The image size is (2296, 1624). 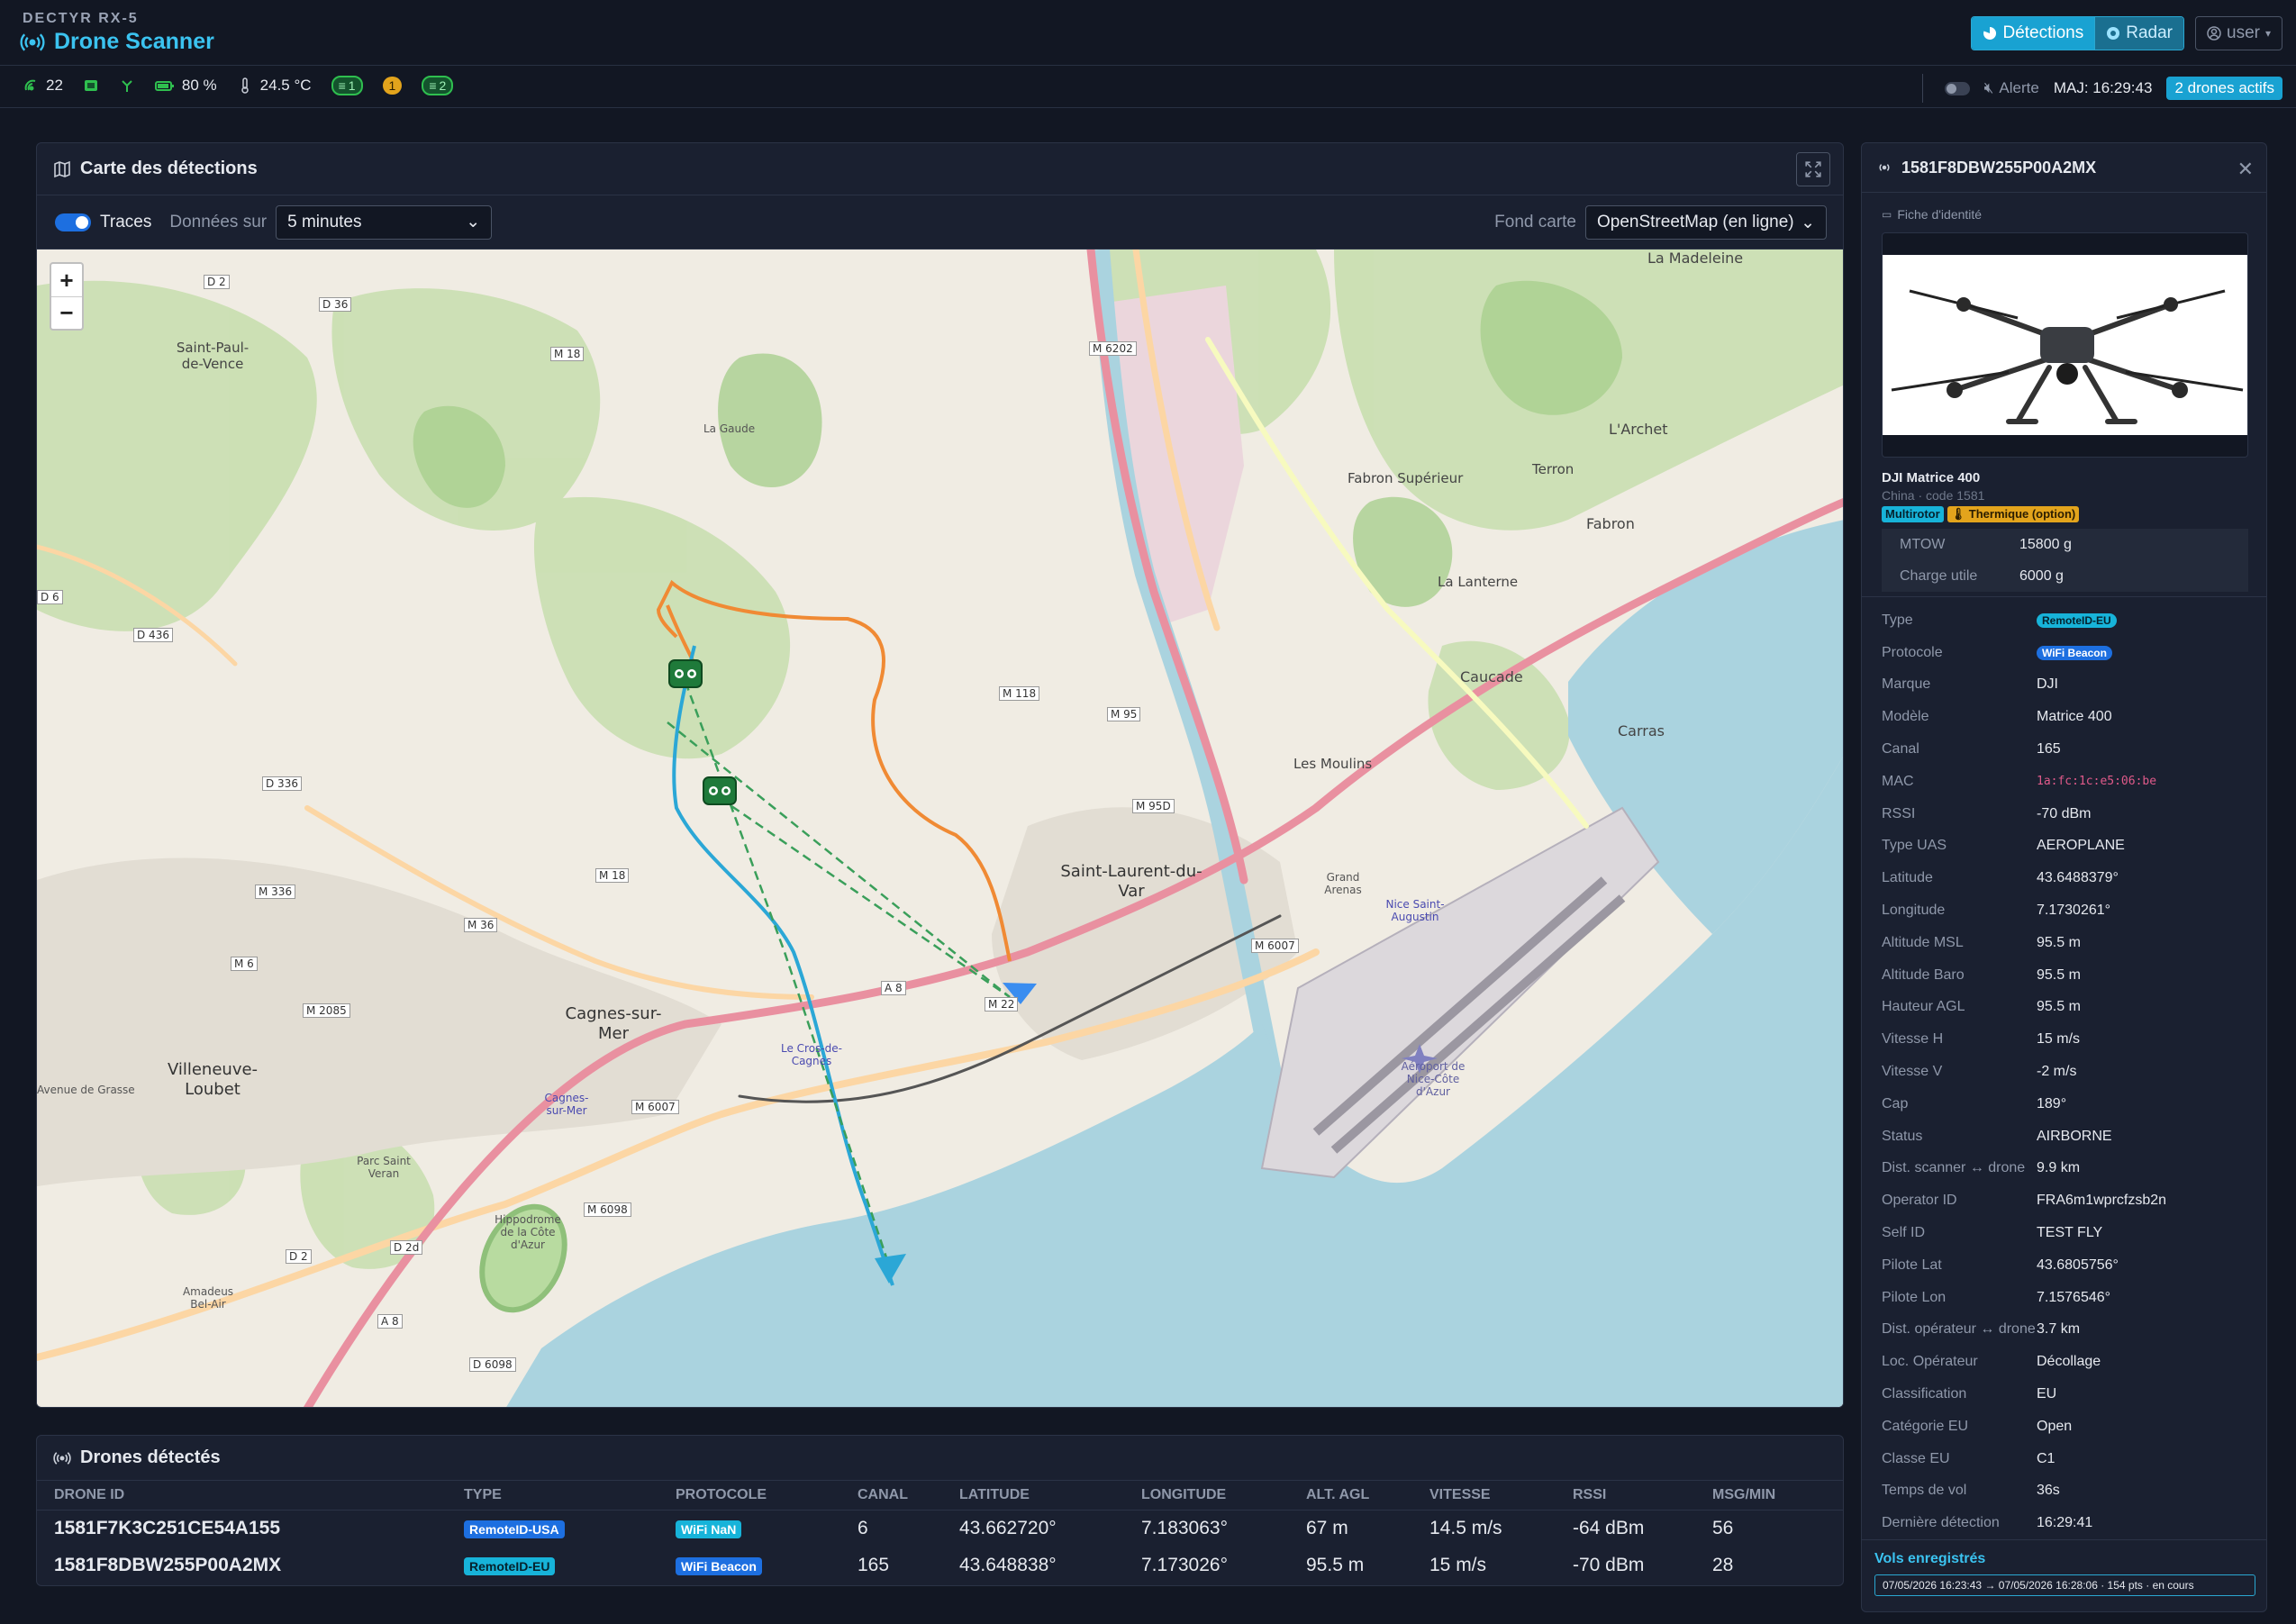 What do you see at coordinates (1335, 1564) in the screenshot?
I see `cell-alt: 95.5 m` at bounding box center [1335, 1564].